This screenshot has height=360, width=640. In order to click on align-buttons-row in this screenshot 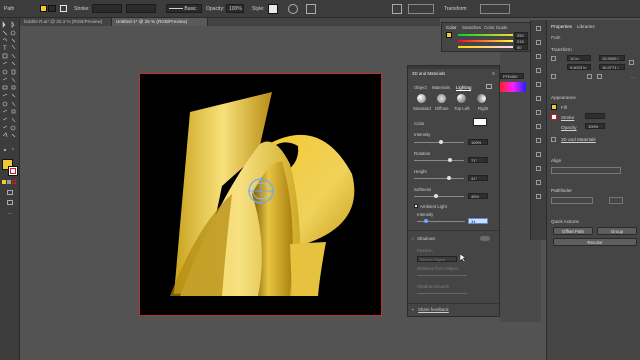, I will do `click(586, 170)`.